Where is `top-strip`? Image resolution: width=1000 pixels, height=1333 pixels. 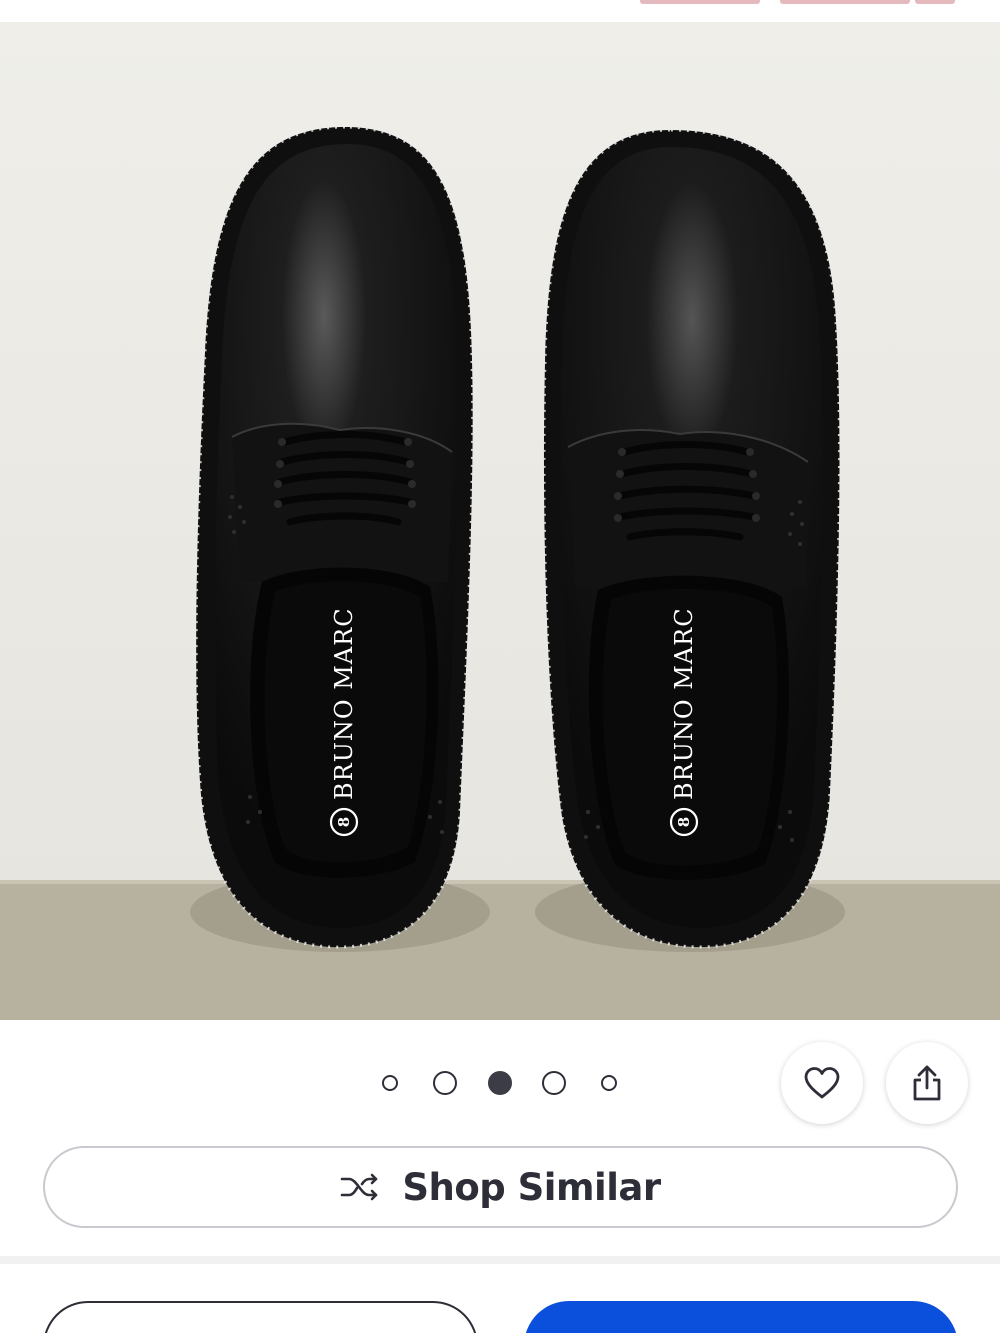
top-strip is located at coordinates (500, 11).